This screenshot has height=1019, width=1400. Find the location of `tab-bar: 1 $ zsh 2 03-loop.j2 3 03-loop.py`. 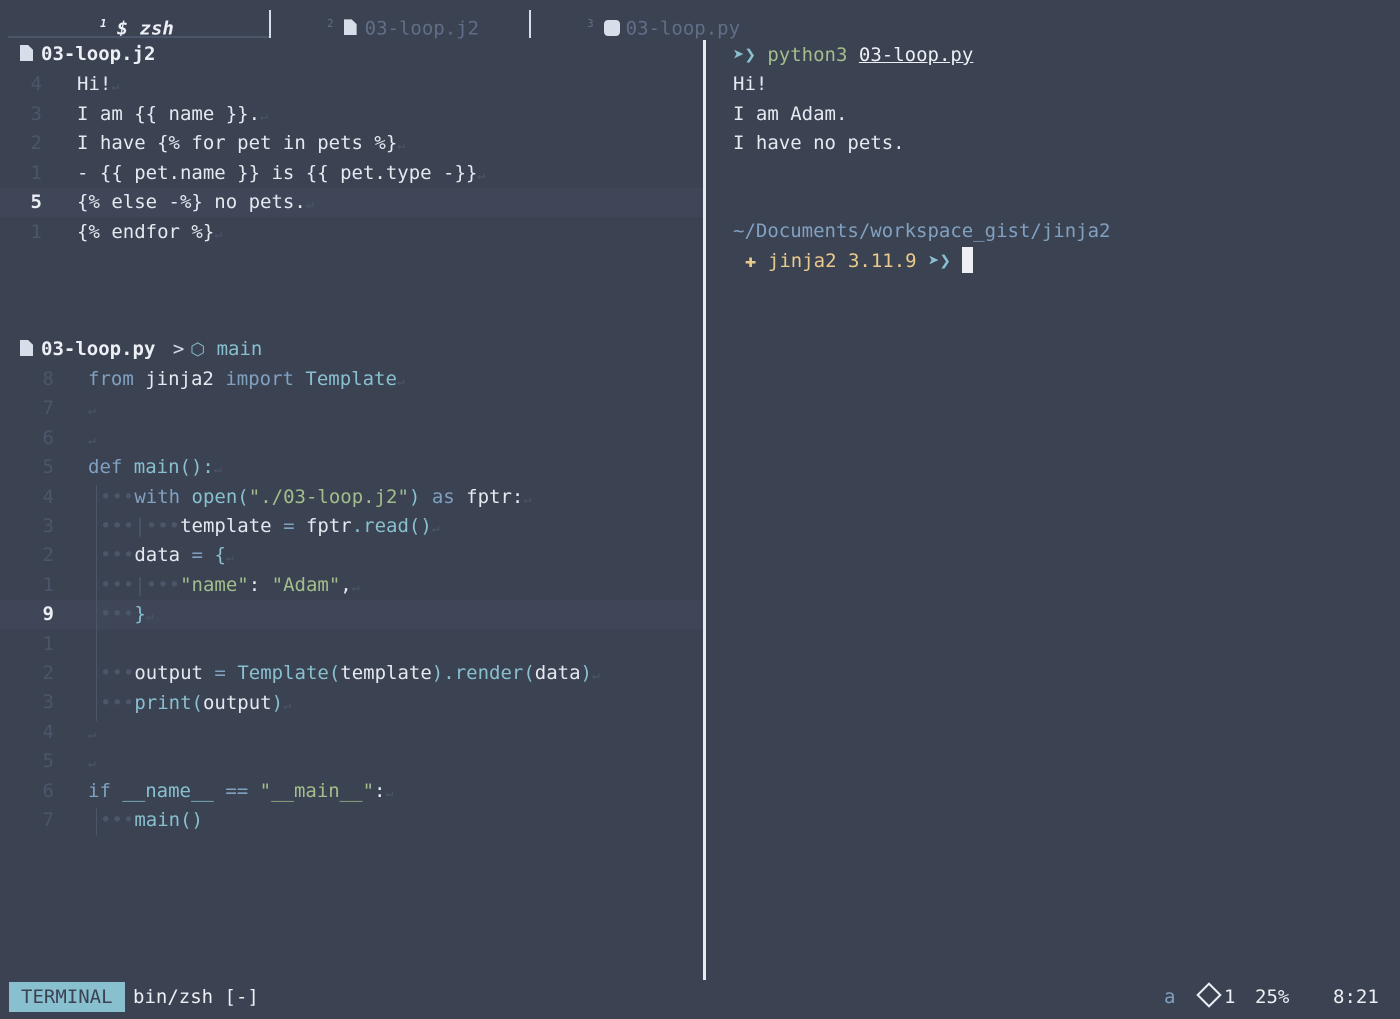

tab-bar: 1 $ zsh 2 03-loop.j2 3 03-loop.py is located at coordinates (700, 20).